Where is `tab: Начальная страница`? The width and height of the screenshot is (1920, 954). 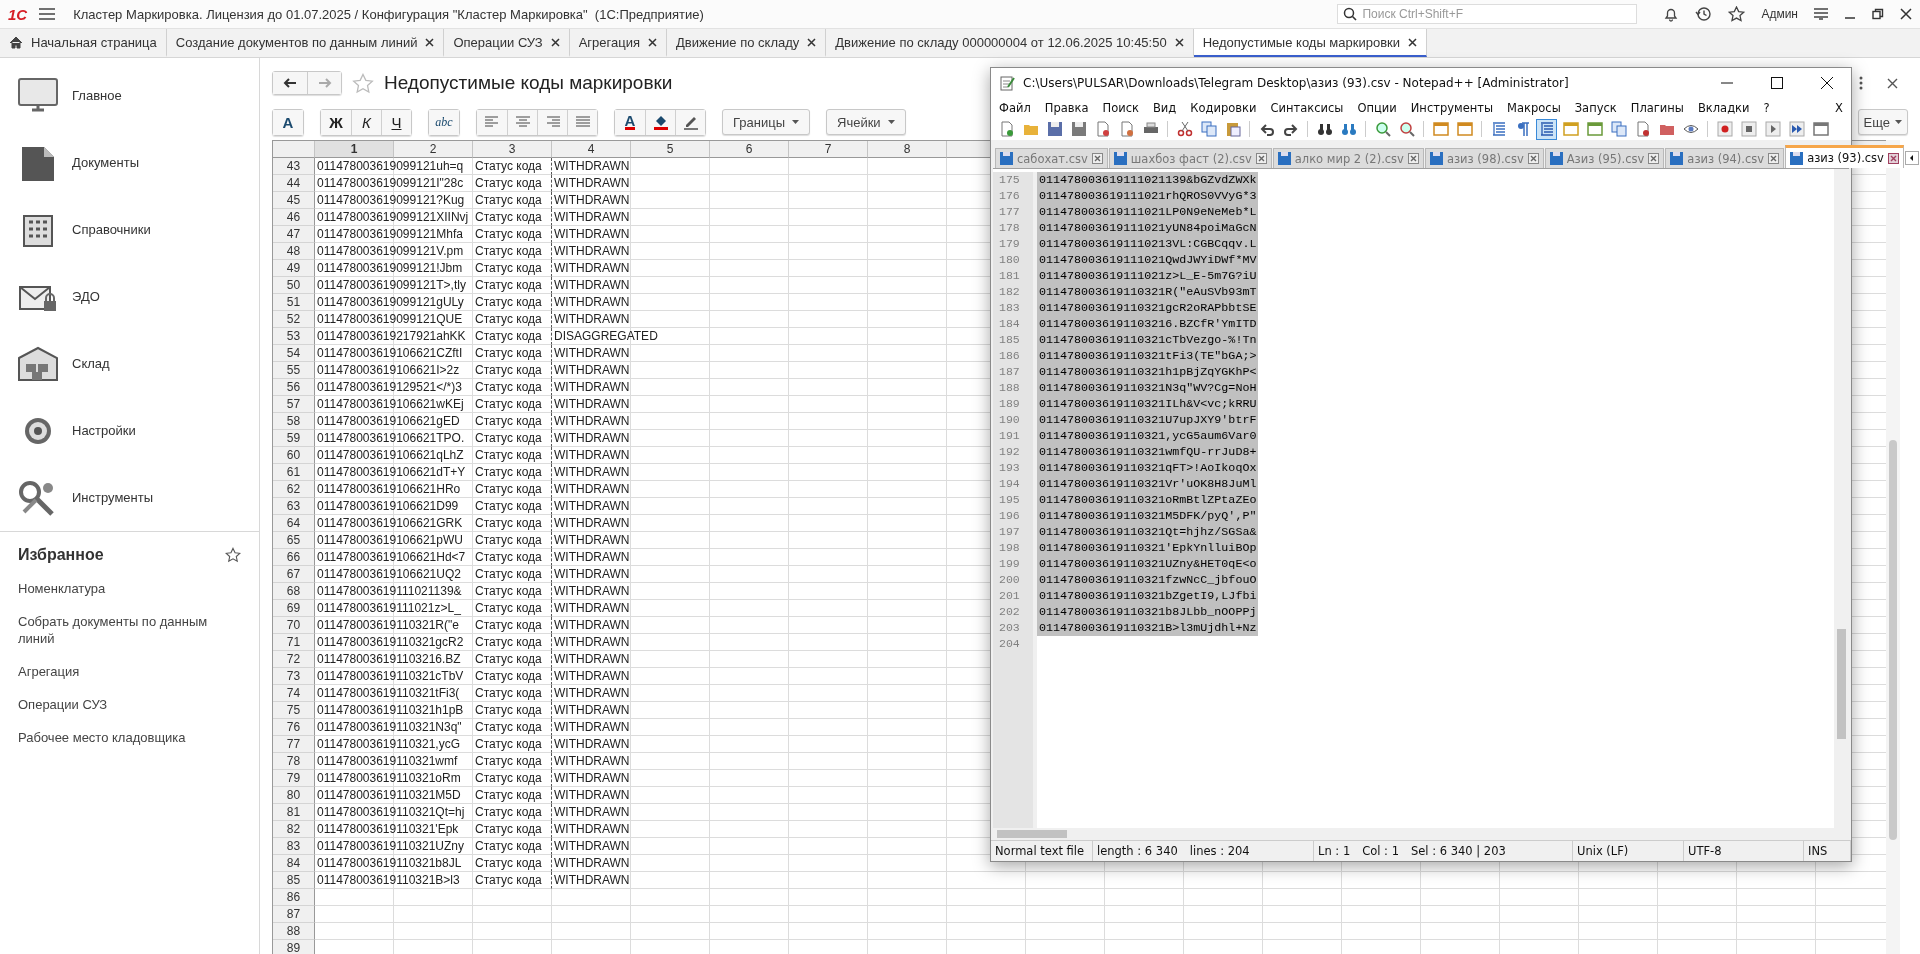
tab: Начальная страница is located at coordinates (83, 43).